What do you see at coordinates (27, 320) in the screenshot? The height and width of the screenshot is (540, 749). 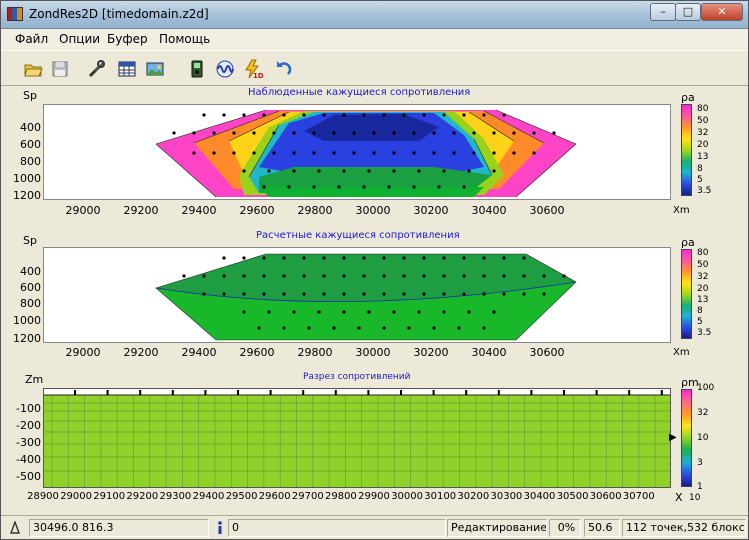 I see `calculated-ytick: 1000` at bounding box center [27, 320].